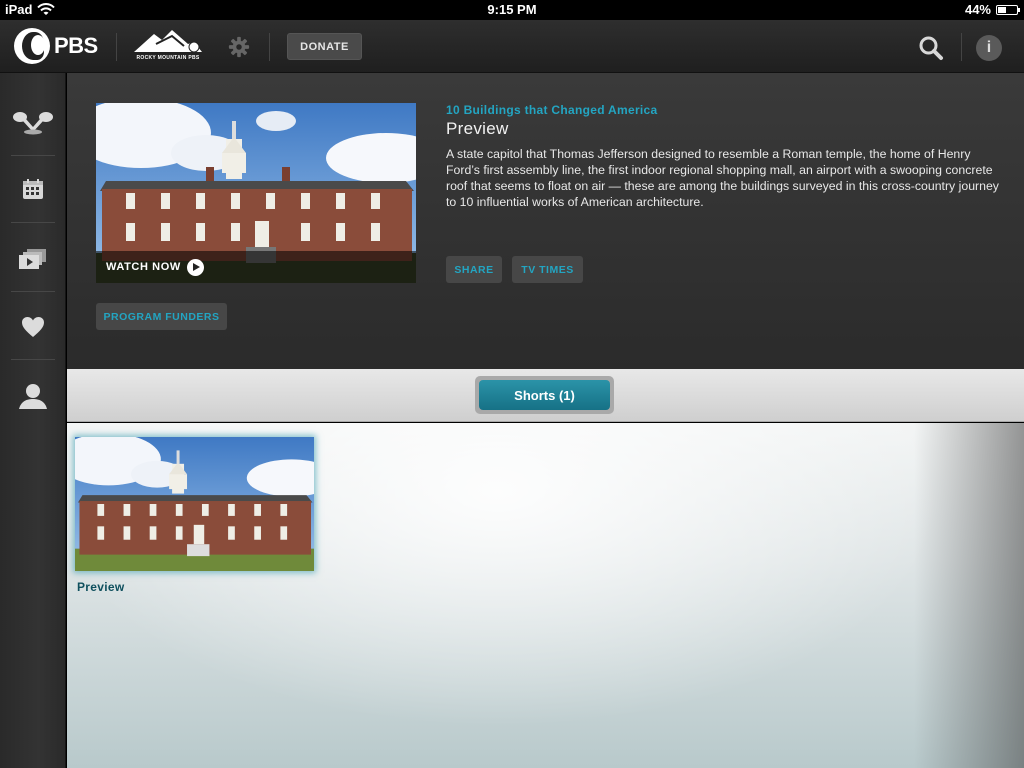 Image resolution: width=1024 pixels, height=768 pixels. What do you see at coordinates (100, 587) in the screenshot?
I see `short-video-label: Preview` at bounding box center [100, 587].